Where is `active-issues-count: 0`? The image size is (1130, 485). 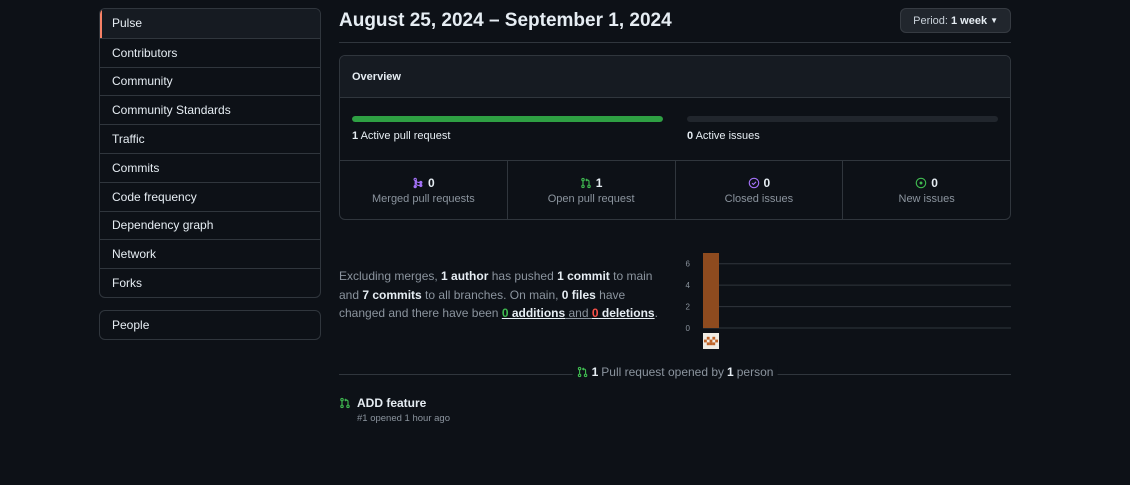
active-issues-count: 0 is located at coordinates (690, 136).